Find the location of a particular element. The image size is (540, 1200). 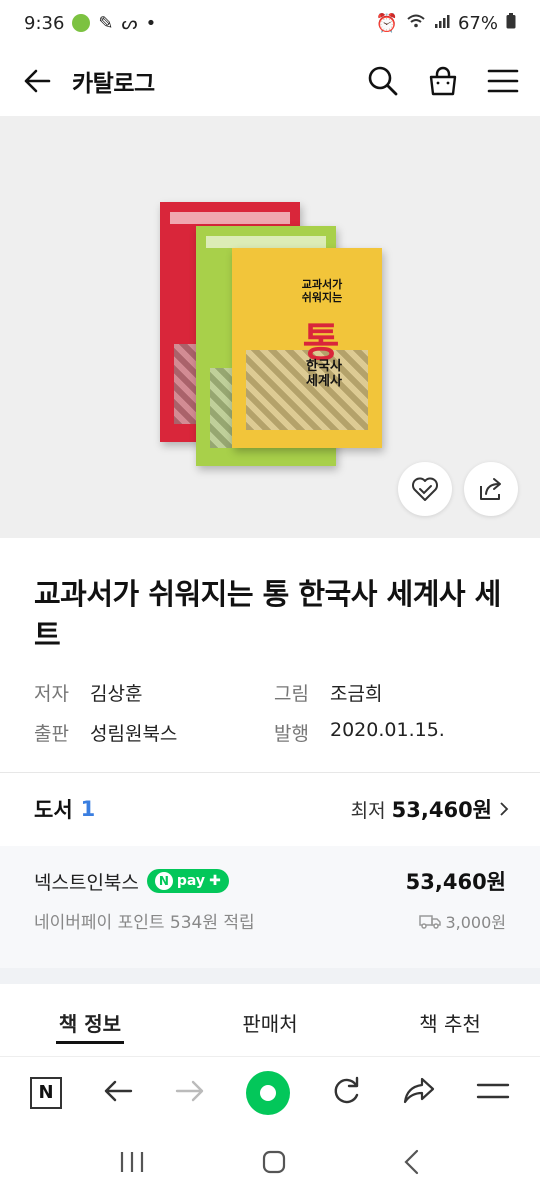

menu-button is located at coordinates (503, 81).